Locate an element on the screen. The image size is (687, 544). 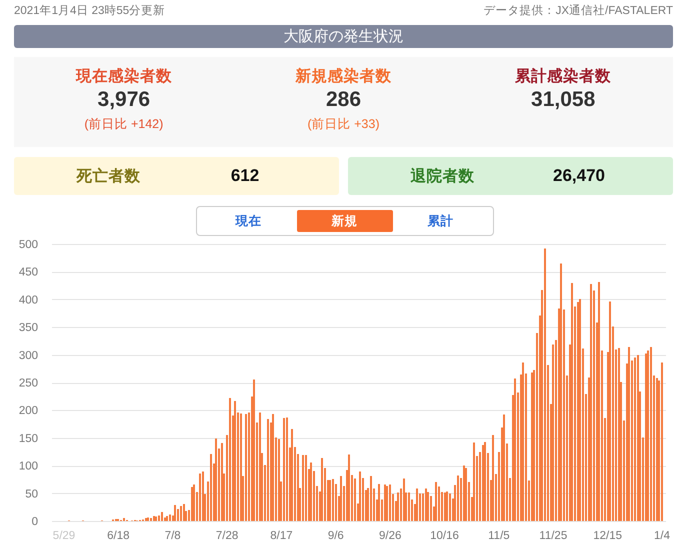
x-axis-label: 8/17 is located at coordinates (281, 536).